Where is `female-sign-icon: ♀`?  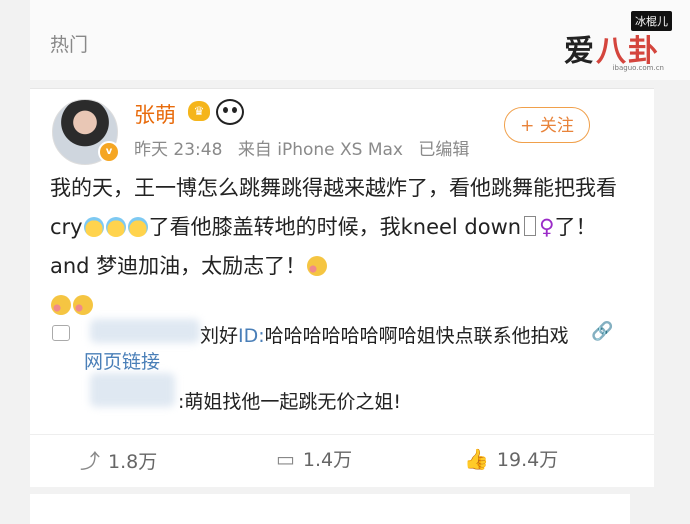
female-sign-icon: ♀ is located at coordinates (547, 227).